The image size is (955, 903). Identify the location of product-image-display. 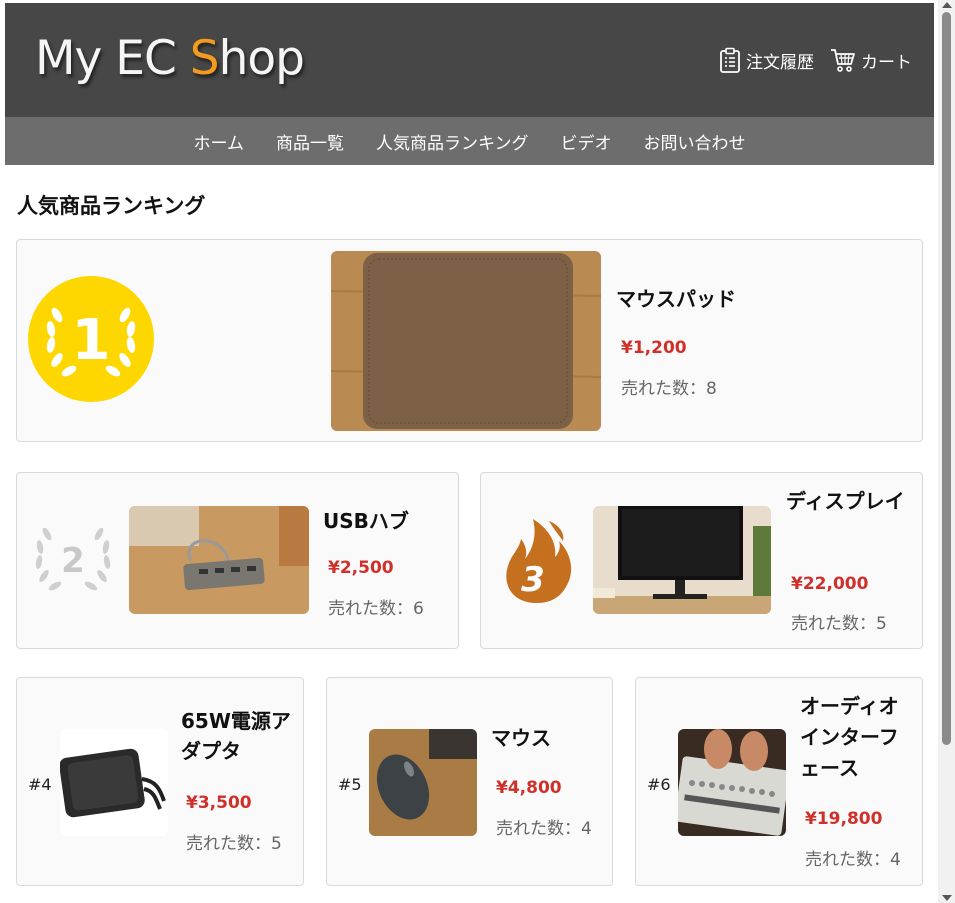
(682, 560).